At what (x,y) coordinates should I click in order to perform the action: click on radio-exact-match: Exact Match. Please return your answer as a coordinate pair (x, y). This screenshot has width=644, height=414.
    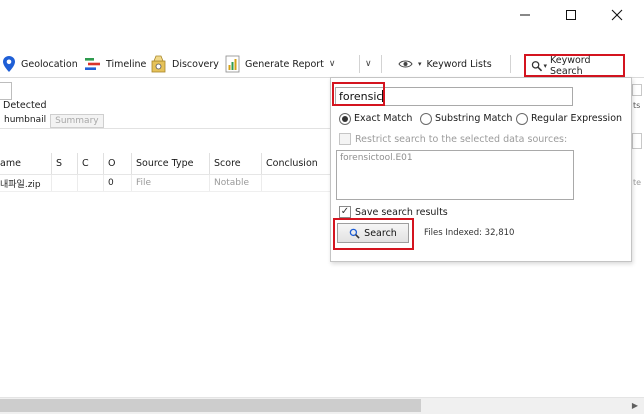
    Looking at the image, I should click on (375, 118).